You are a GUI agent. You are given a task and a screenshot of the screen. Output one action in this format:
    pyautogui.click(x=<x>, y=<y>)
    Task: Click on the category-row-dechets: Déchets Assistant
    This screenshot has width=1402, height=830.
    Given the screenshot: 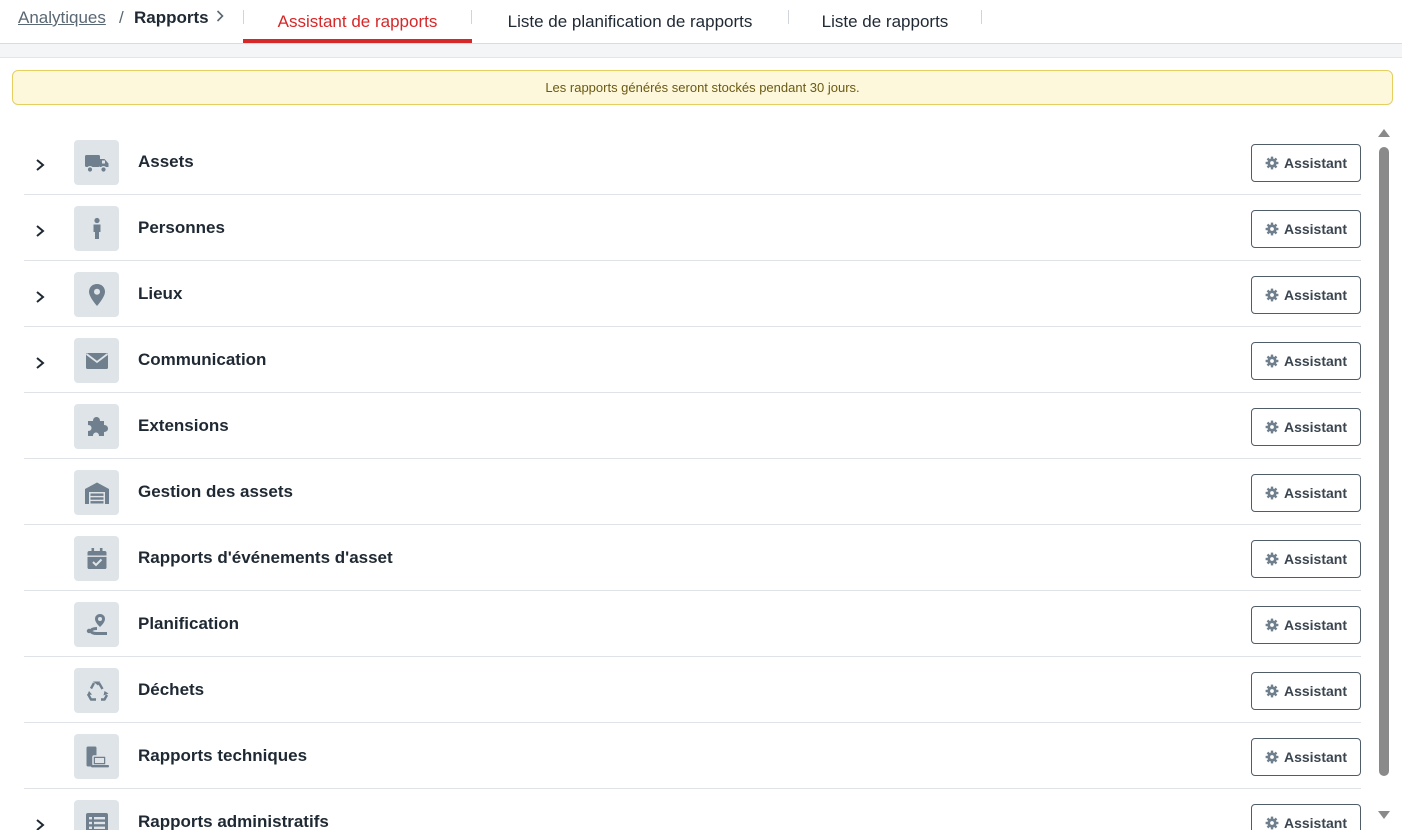 What is the action you would take?
    pyautogui.click(x=692, y=690)
    